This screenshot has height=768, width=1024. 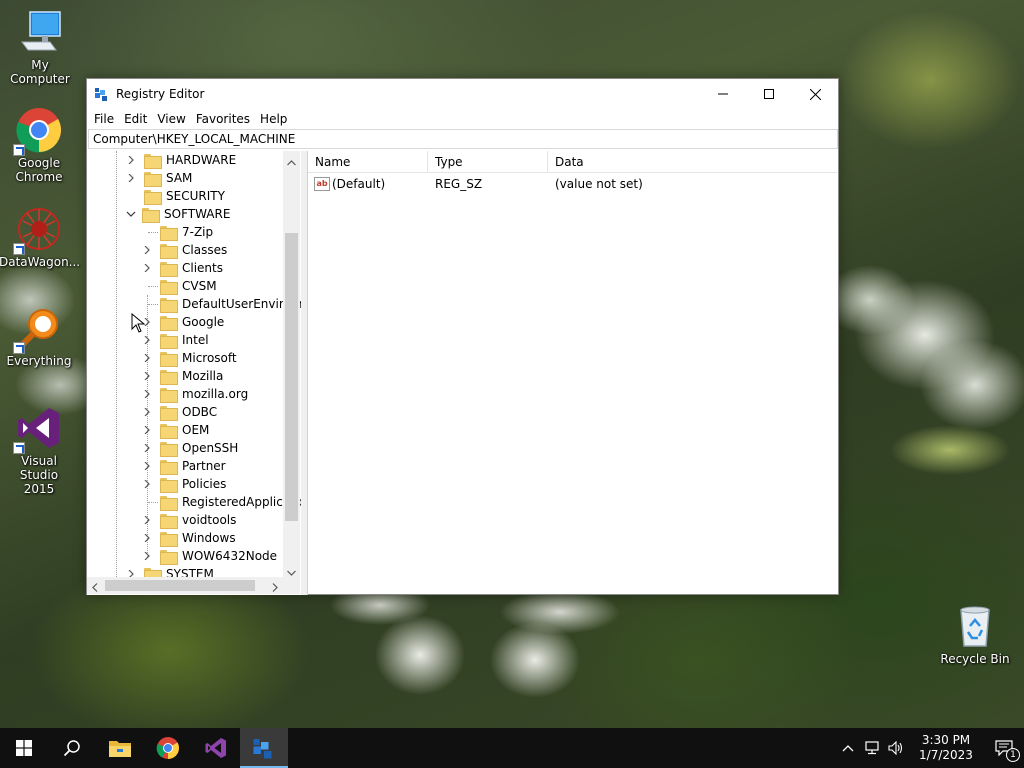 I want to click on tree-vertical-scrollbar, so click(x=291, y=364).